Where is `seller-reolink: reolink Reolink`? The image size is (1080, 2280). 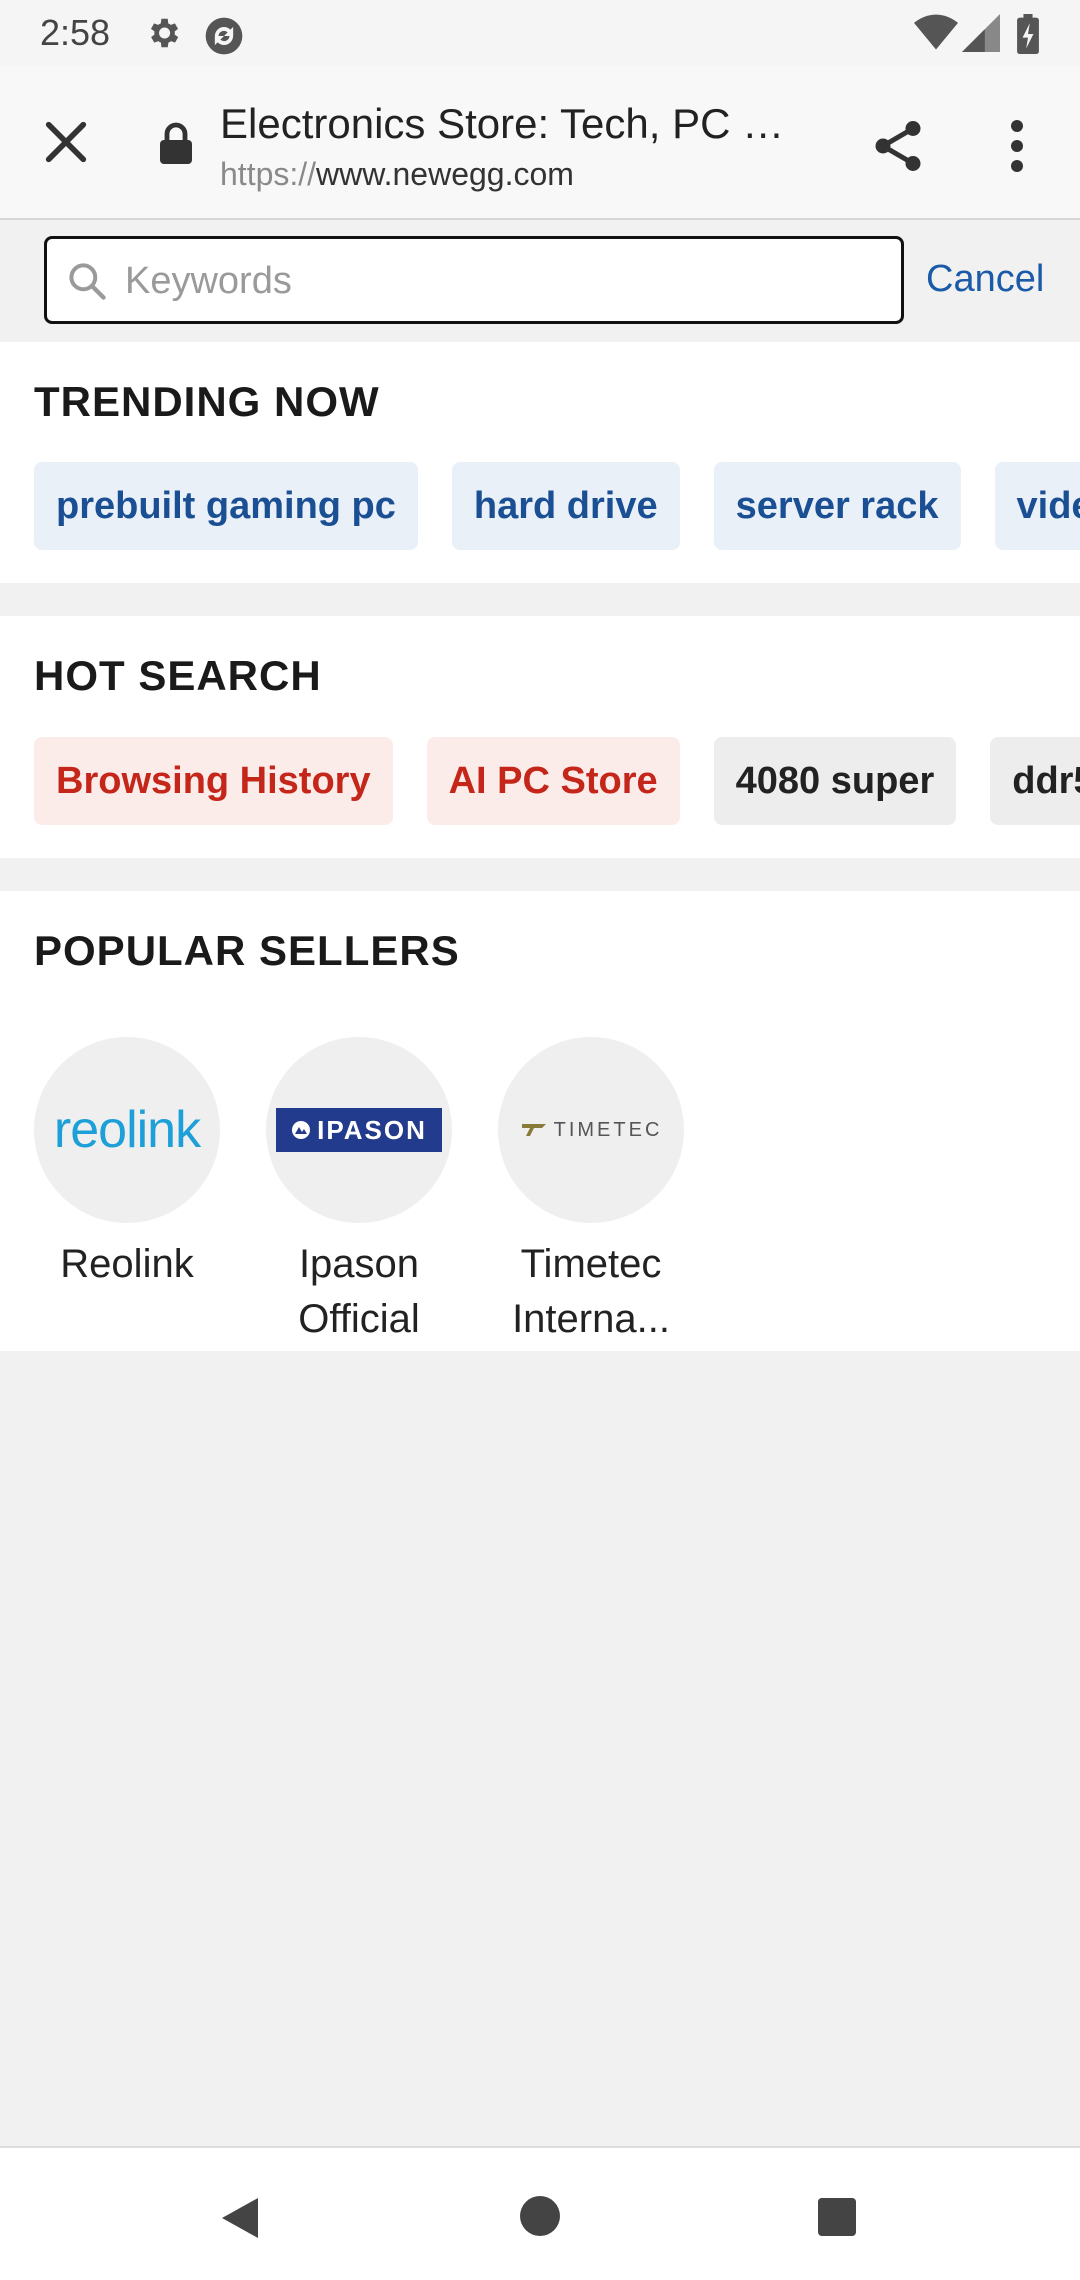 seller-reolink: reolink Reolink is located at coordinates (127, 1192).